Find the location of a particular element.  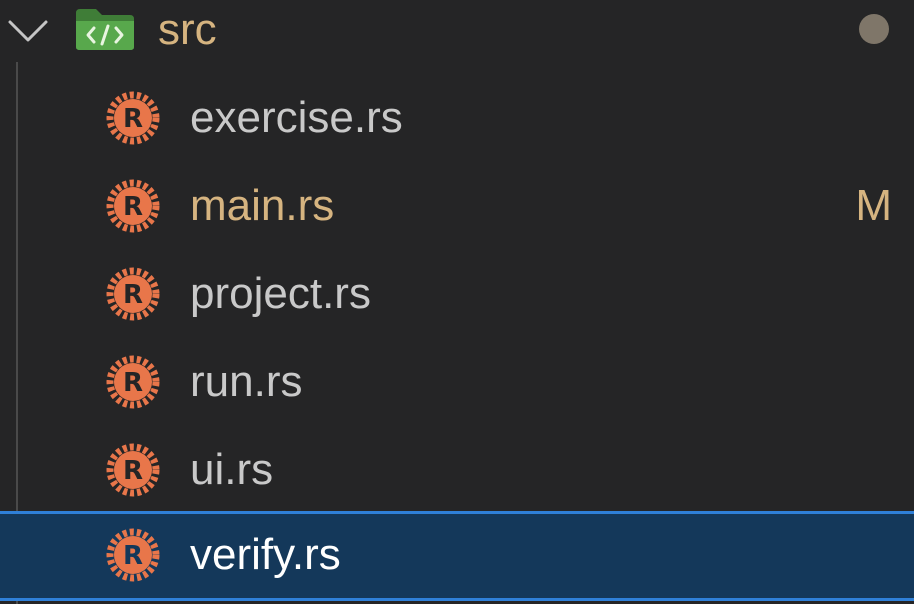

file-label: exercise.rs is located at coordinates (296, 117).